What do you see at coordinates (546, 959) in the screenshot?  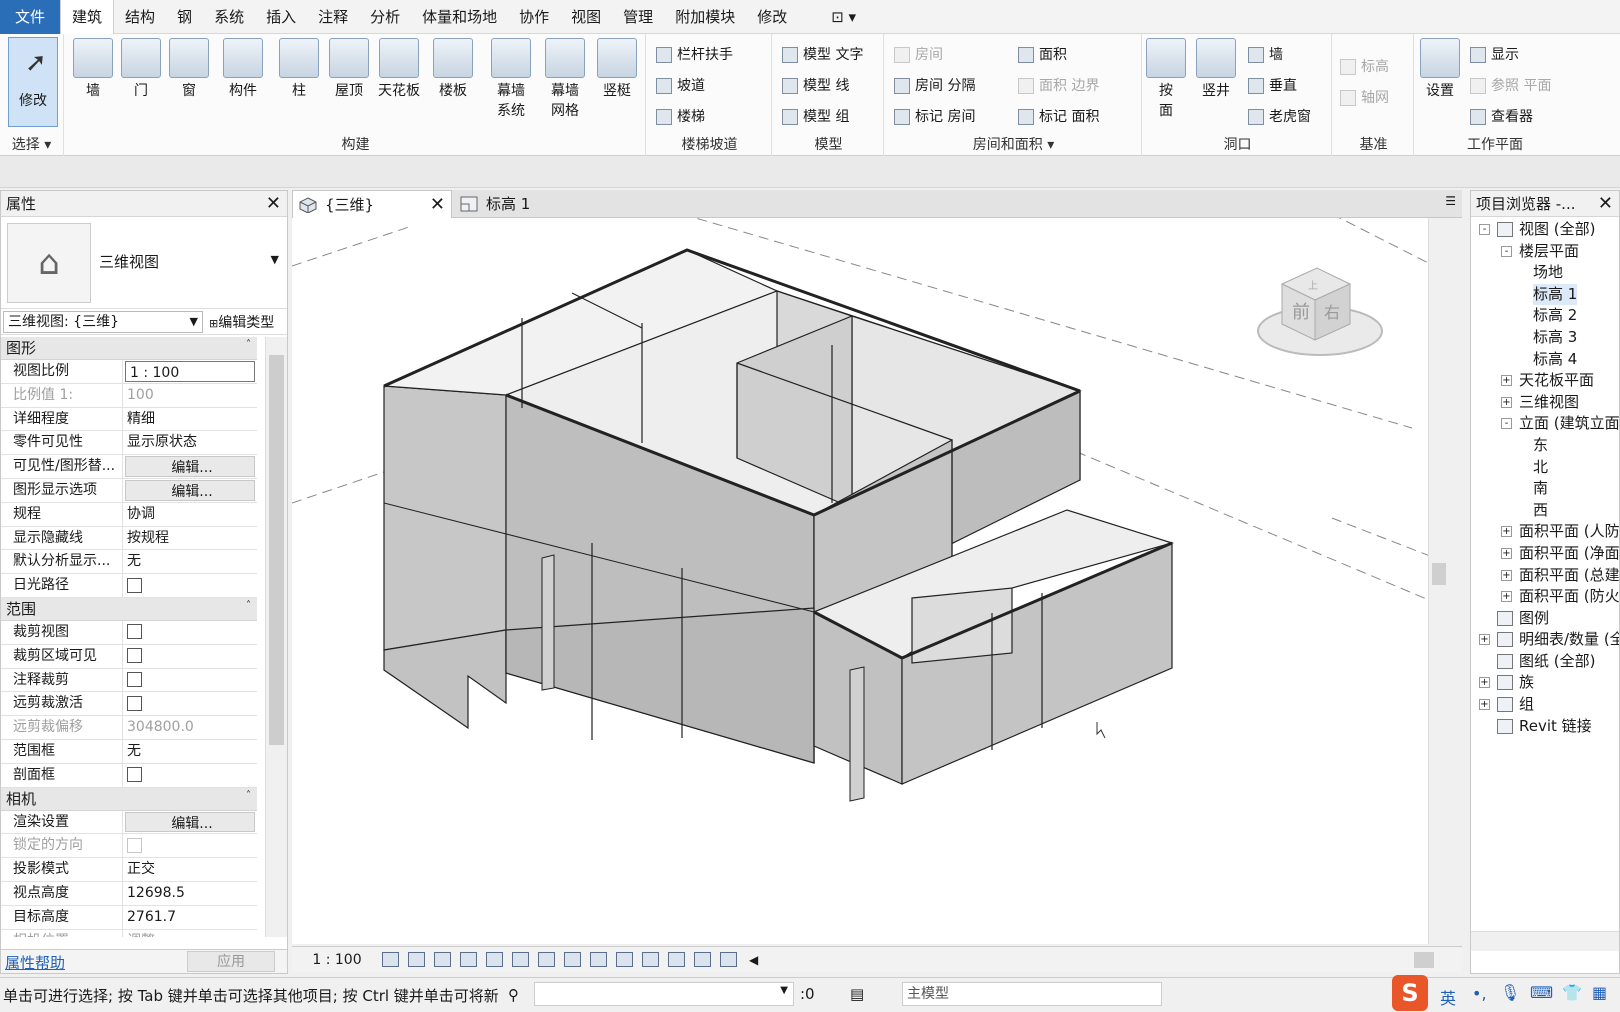 I see `crop-region-icon` at bounding box center [546, 959].